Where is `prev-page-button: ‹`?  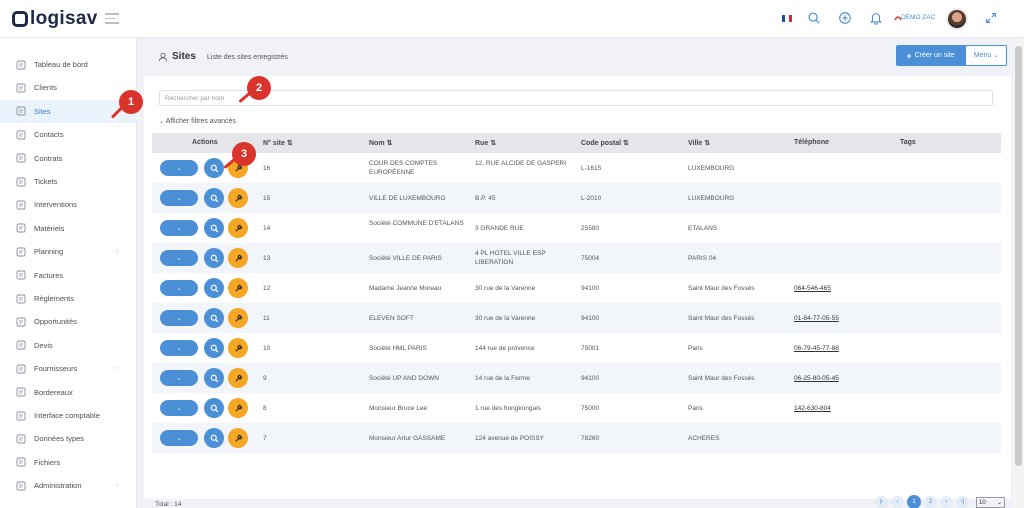
prev-page-button: ‹ is located at coordinates (897, 501).